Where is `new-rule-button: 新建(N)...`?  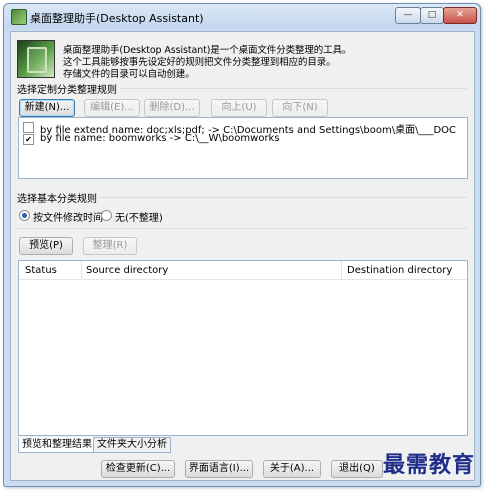 new-rule-button: 新建(N)... is located at coordinates (47, 108).